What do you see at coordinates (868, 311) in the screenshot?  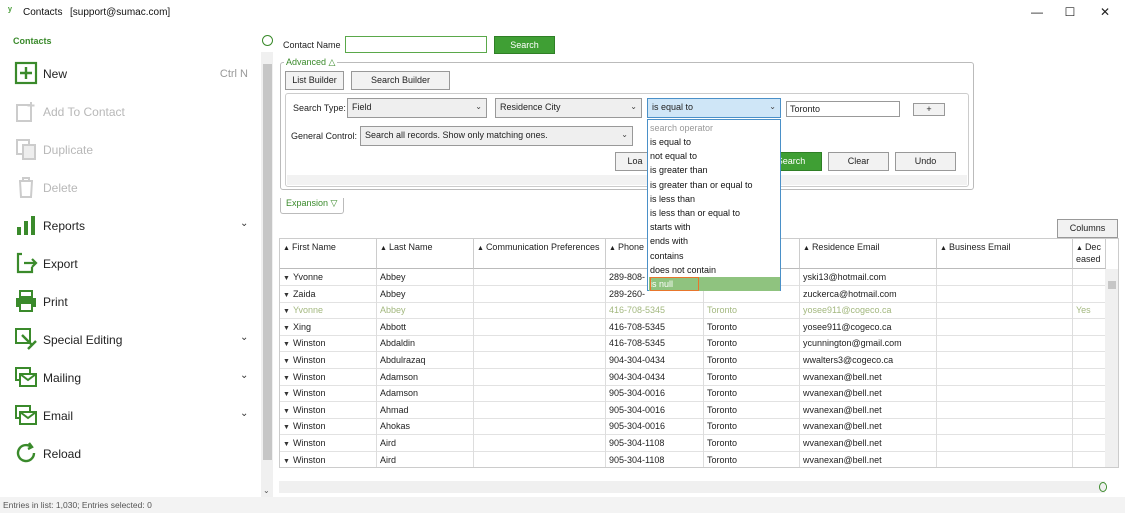 I see `table-cell-email: yosee911@cogeco.ca` at bounding box center [868, 311].